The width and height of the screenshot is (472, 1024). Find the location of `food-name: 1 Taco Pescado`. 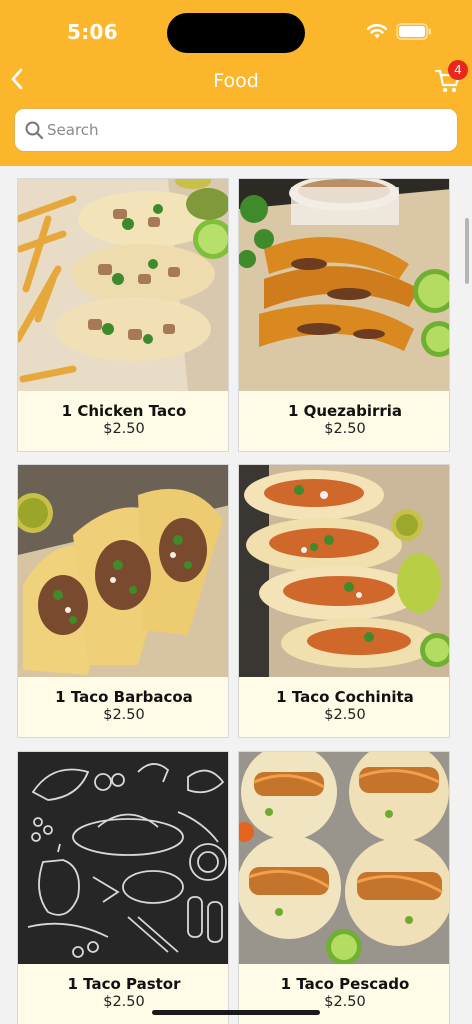

food-name: 1 Taco Pescado is located at coordinates (345, 984).